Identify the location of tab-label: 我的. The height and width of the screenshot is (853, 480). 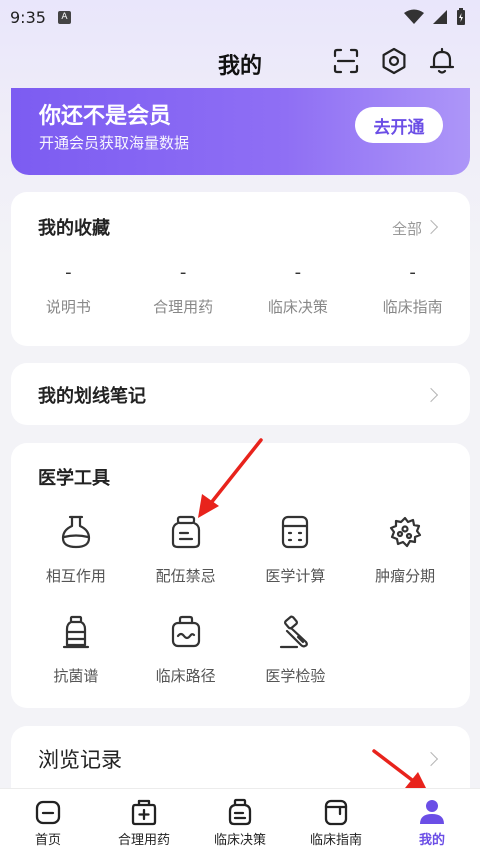
(431, 840).